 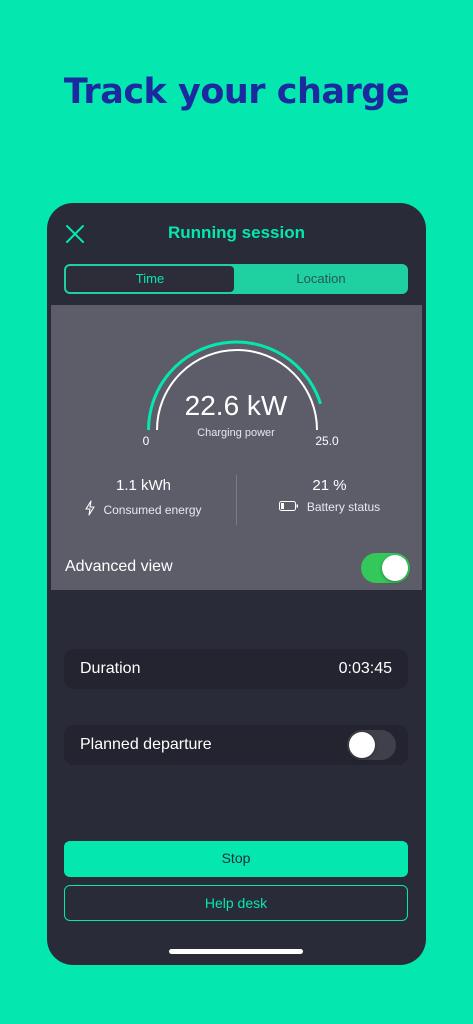 What do you see at coordinates (371, 745) in the screenshot?
I see `planned-departure-toggle` at bounding box center [371, 745].